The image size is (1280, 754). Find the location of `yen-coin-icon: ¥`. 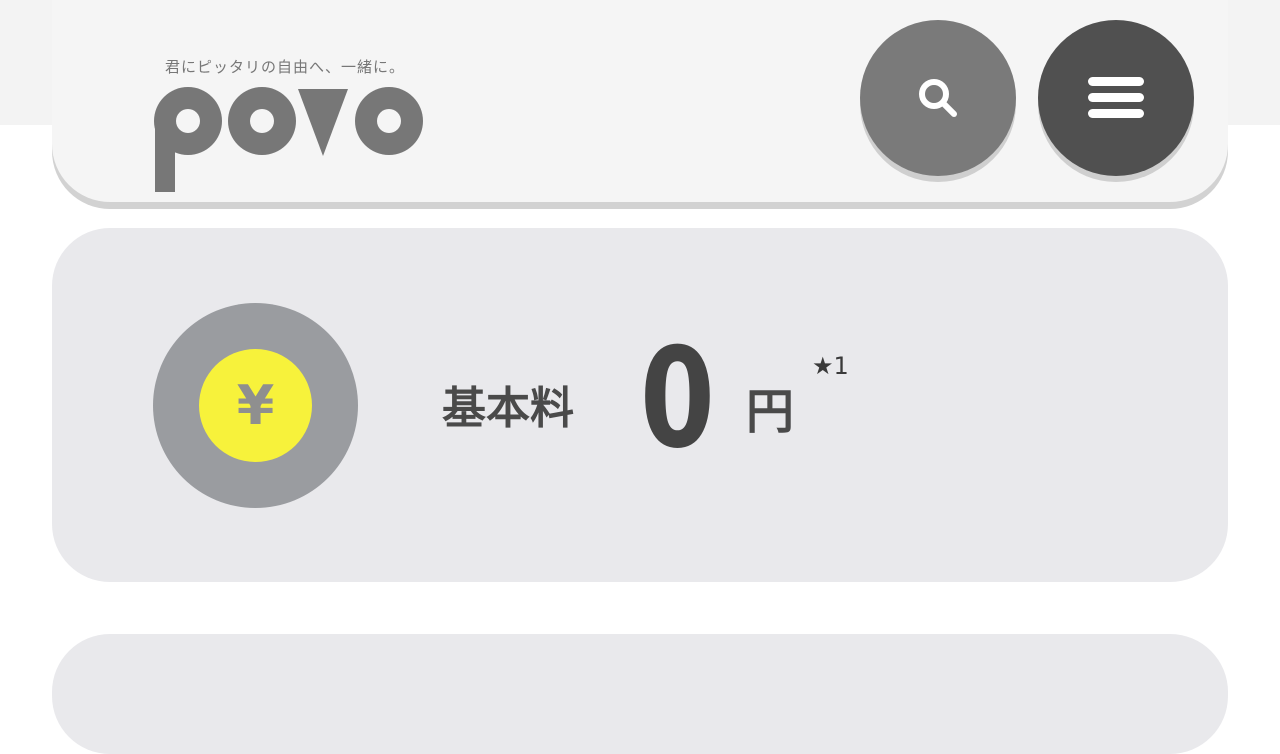

yen-coin-icon: ¥ is located at coordinates (255, 405).